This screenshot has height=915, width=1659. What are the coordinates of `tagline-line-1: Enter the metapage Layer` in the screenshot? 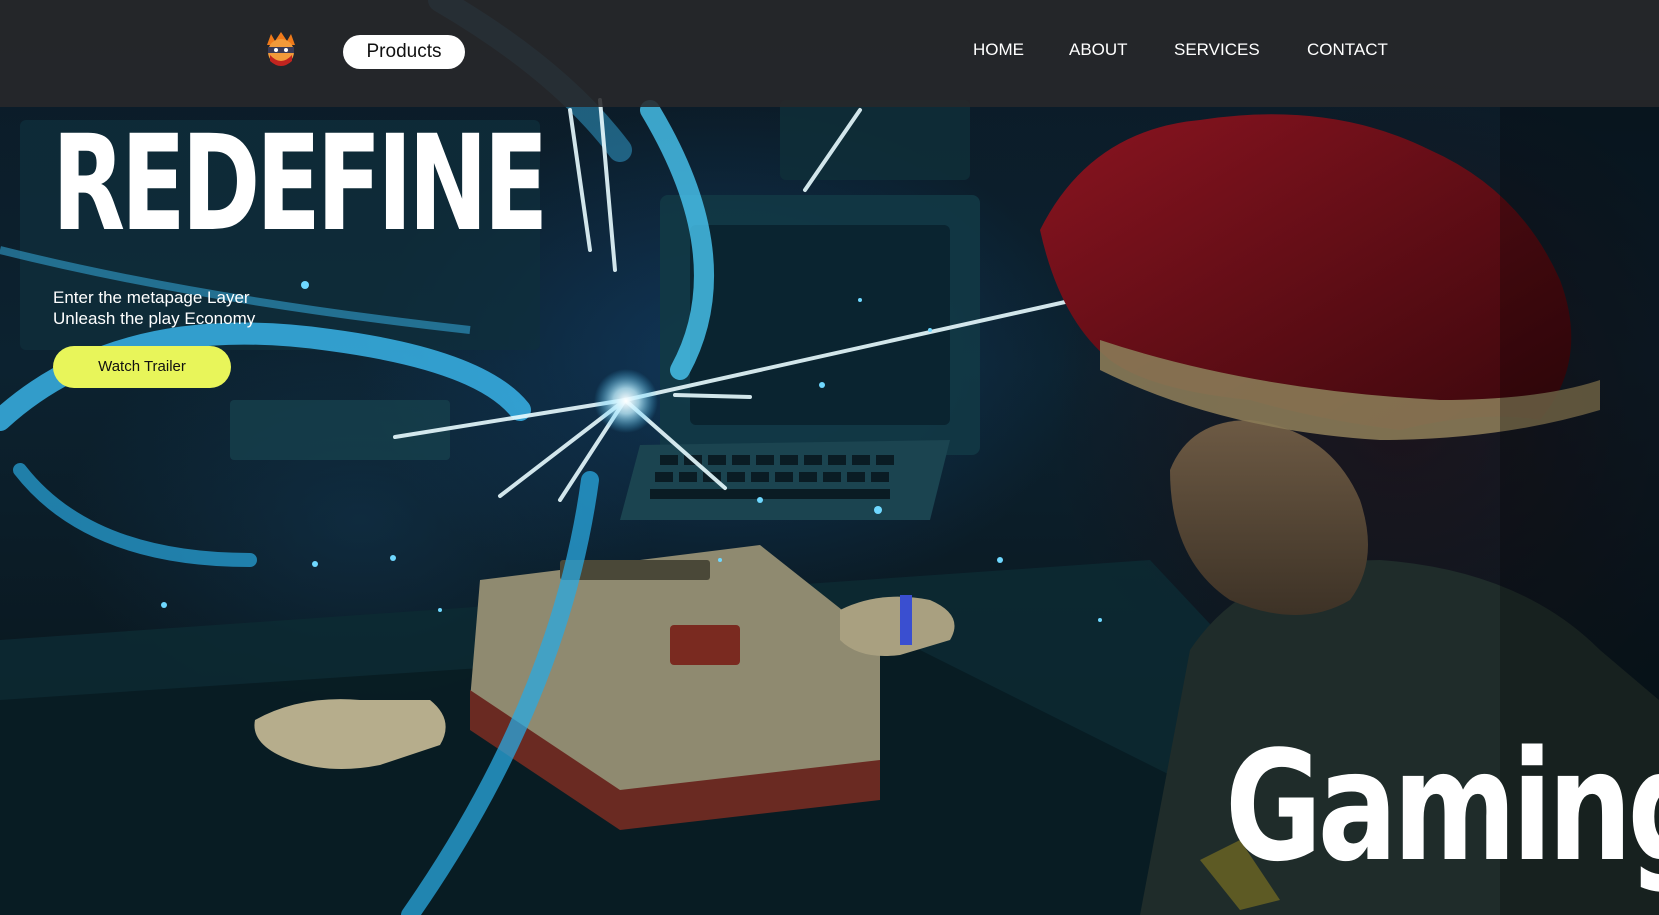 It's located at (151, 297).